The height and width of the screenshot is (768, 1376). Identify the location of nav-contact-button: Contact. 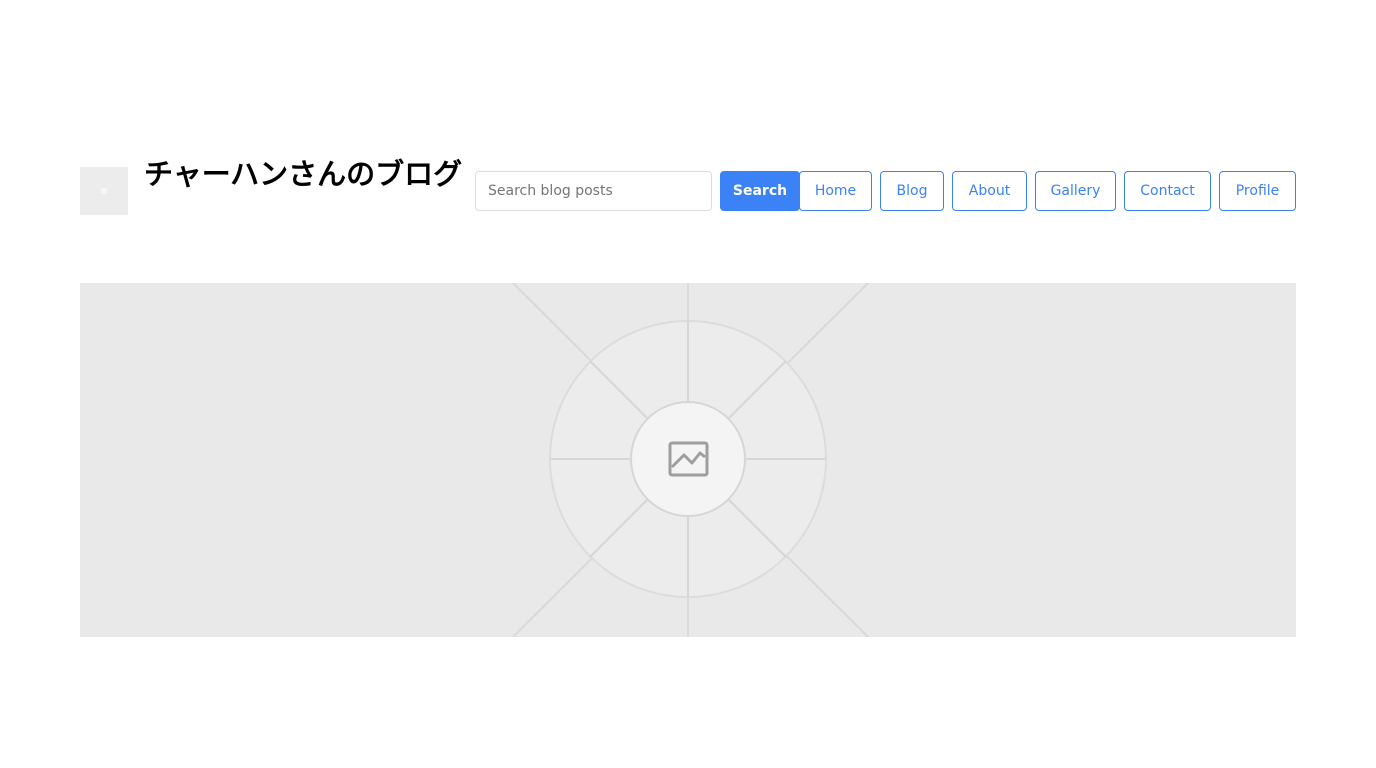
(1167, 191).